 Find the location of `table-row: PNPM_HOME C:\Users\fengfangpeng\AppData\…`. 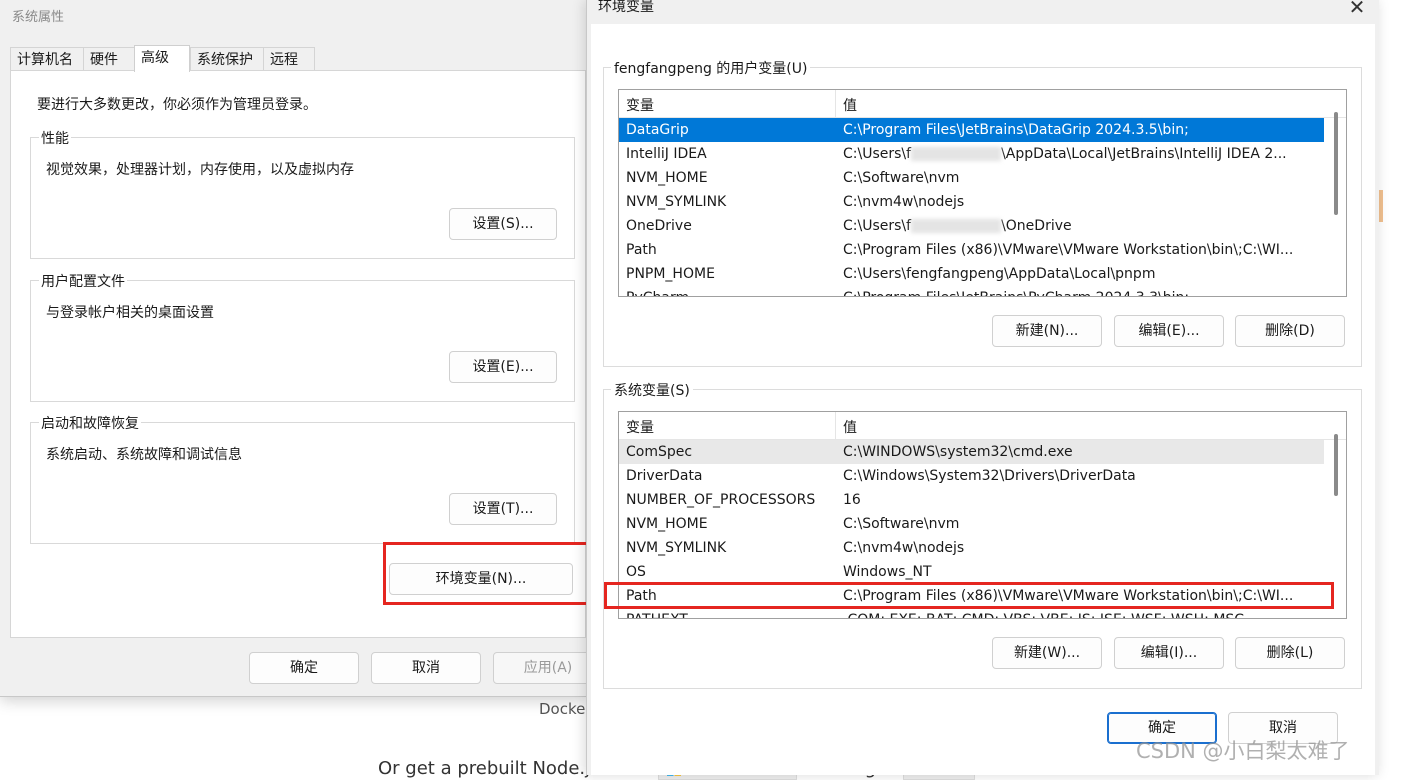

table-row: PNPM_HOME C:\Users\fengfangpeng\AppData\… is located at coordinates (971, 274).